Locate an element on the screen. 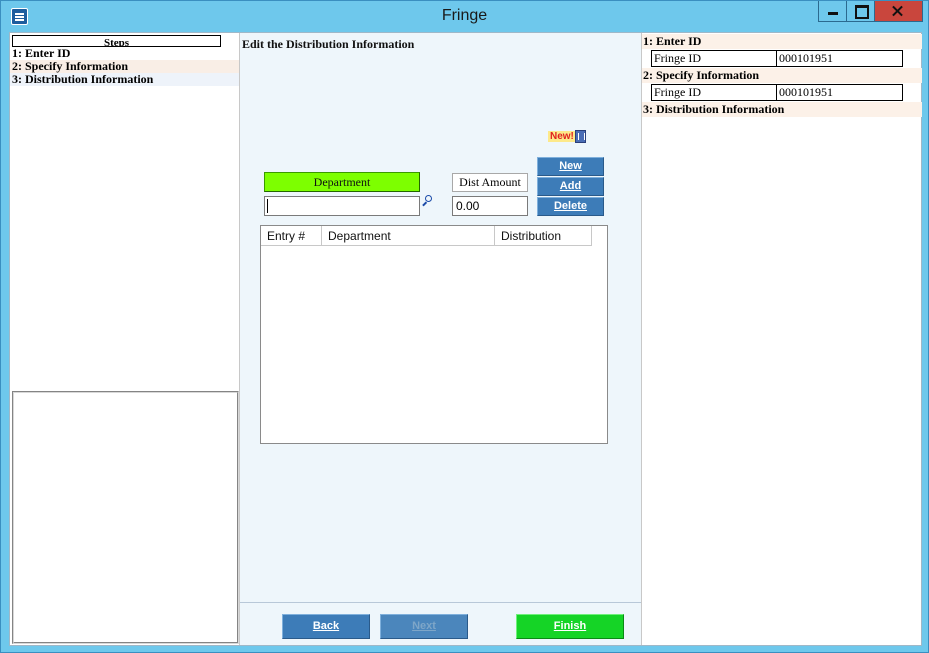  department-button: Department is located at coordinates (342, 182).